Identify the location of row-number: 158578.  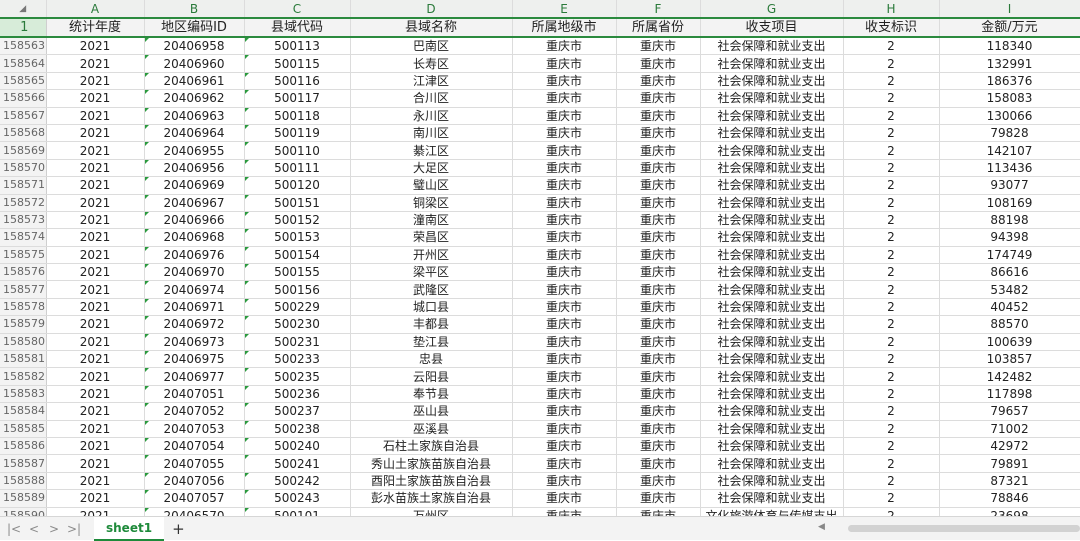
(23, 307).